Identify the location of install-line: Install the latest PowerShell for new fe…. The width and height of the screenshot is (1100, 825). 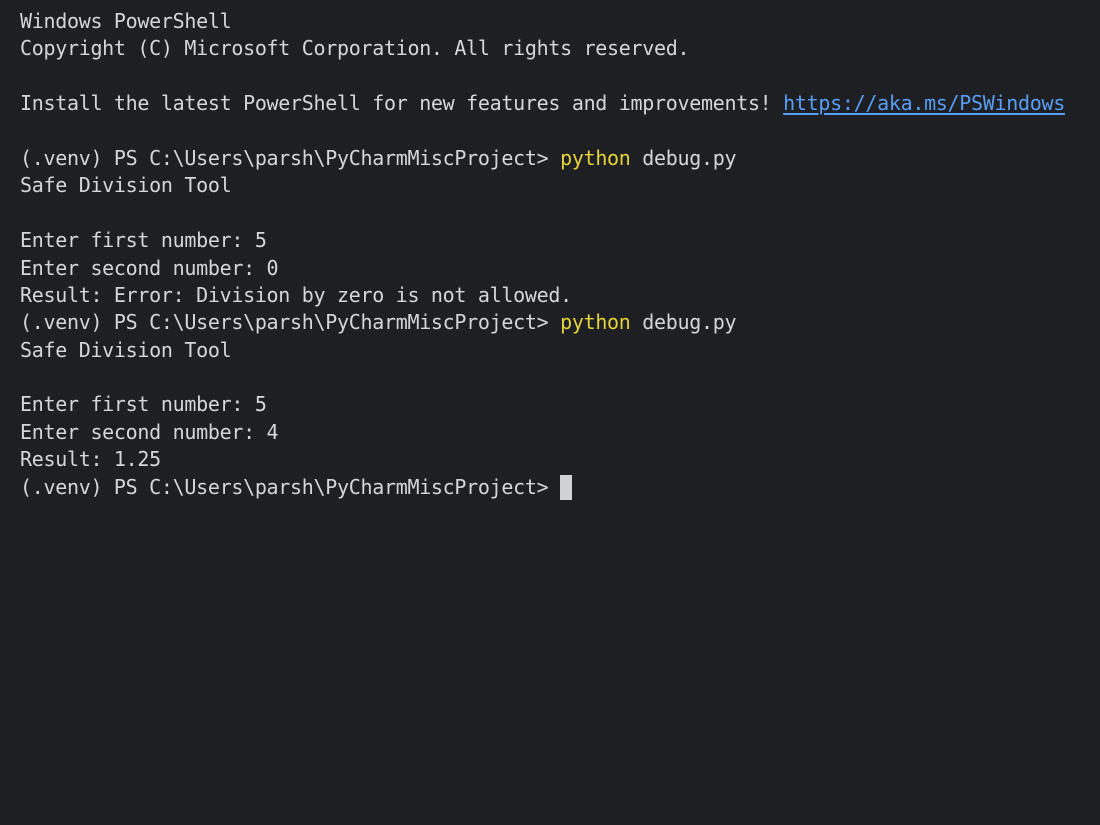
(560, 103).